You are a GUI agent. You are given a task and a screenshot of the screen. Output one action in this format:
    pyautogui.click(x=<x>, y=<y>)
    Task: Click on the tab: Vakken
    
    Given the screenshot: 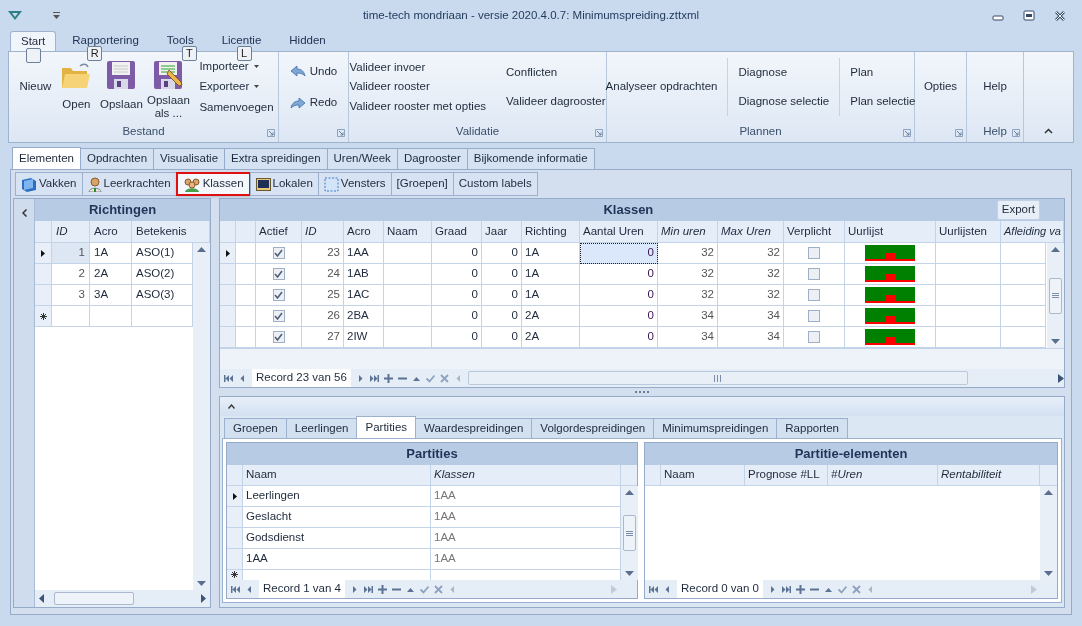 What is the action you would take?
    pyautogui.click(x=49, y=184)
    